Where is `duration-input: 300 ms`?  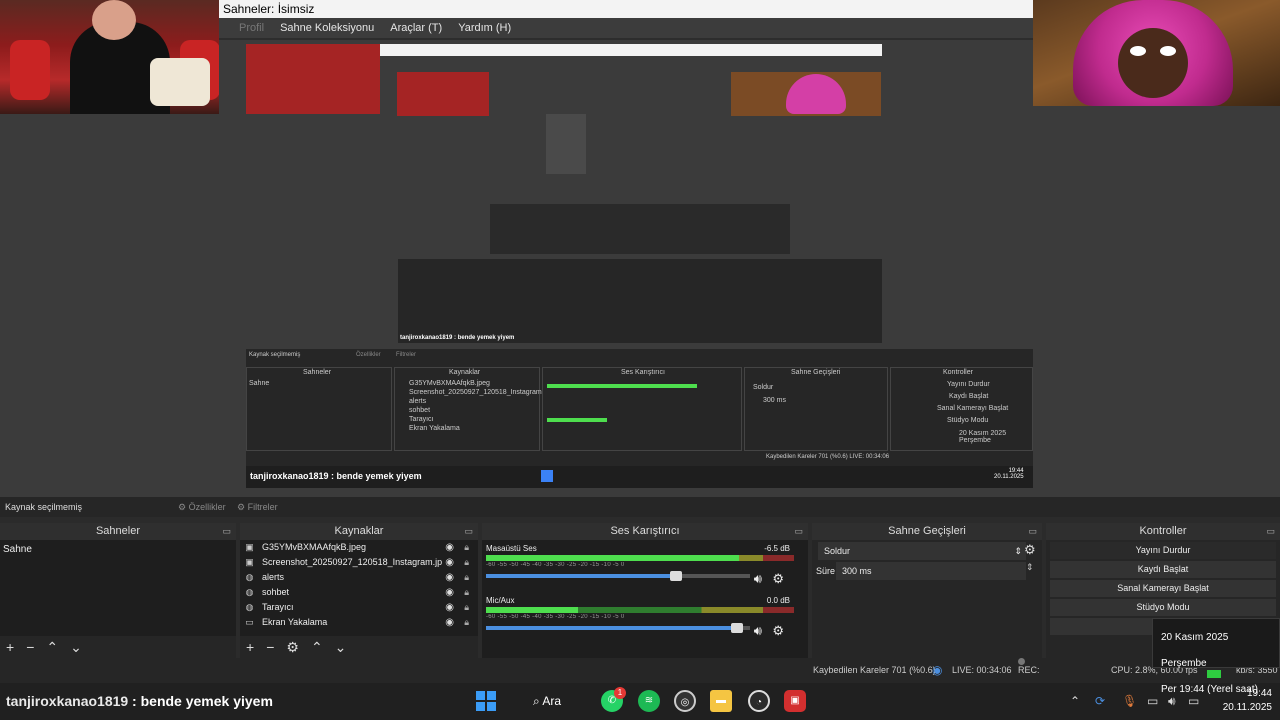 duration-input: 300 ms is located at coordinates (931, 571).